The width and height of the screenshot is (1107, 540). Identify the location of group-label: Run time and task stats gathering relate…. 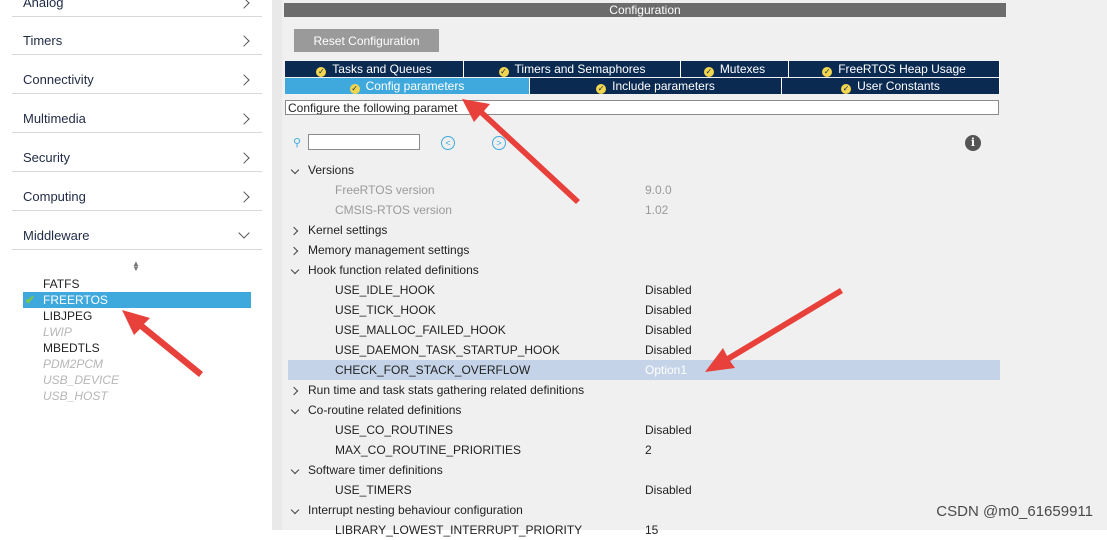
(446, 390).